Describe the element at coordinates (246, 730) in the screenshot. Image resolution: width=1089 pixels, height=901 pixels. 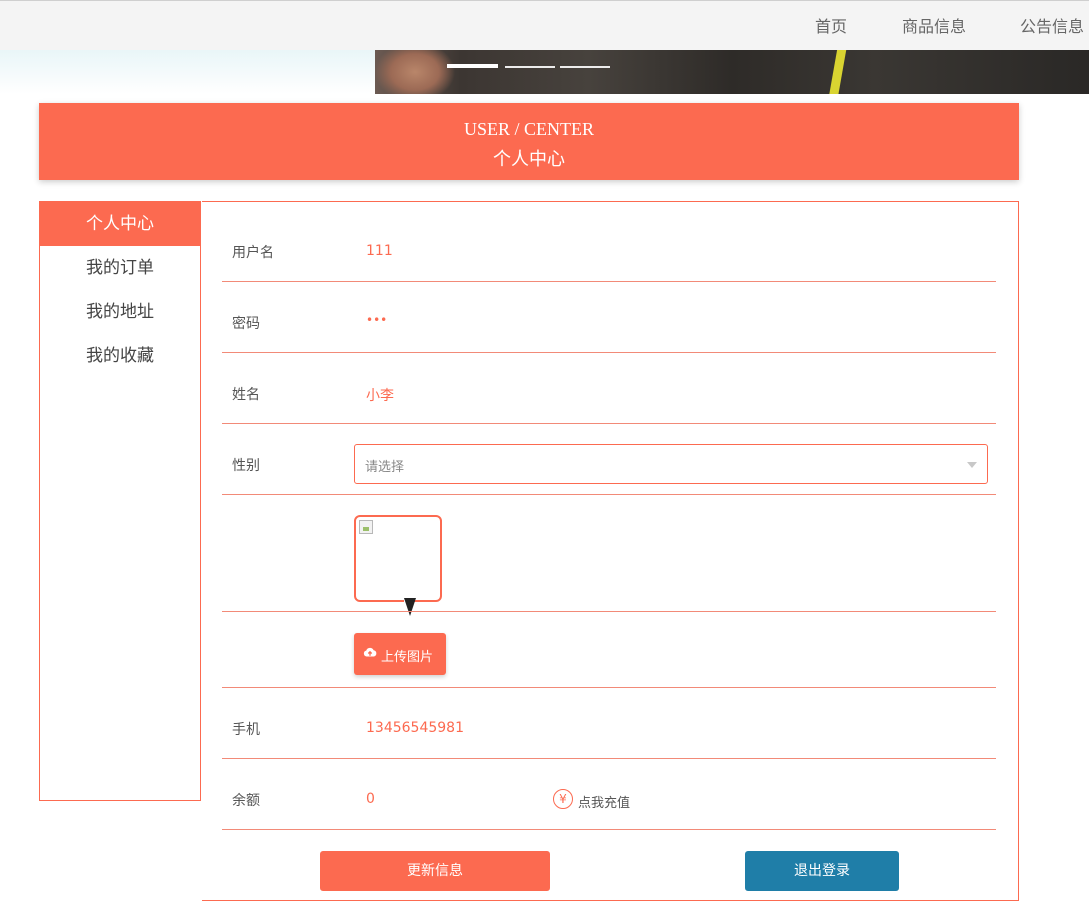
I see `phone-label: 手机` at that location.